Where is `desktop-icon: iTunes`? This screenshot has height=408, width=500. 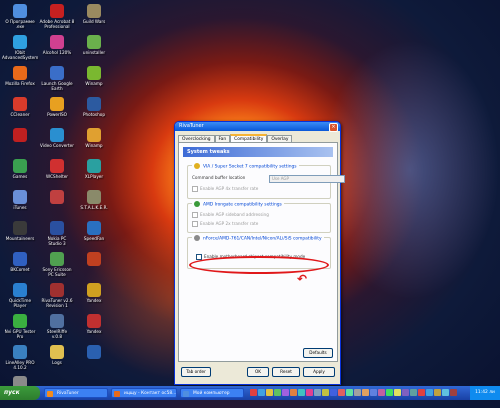 desktop-icon: iTunes is located at coordinates (20, 205).